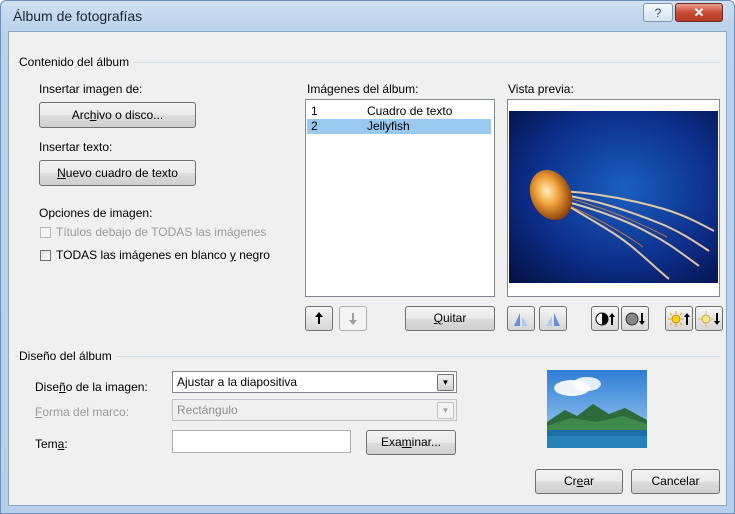 The height and width of the screenshot is (514, 735). I want to click on remove-post: uitar, so click(455, 318).